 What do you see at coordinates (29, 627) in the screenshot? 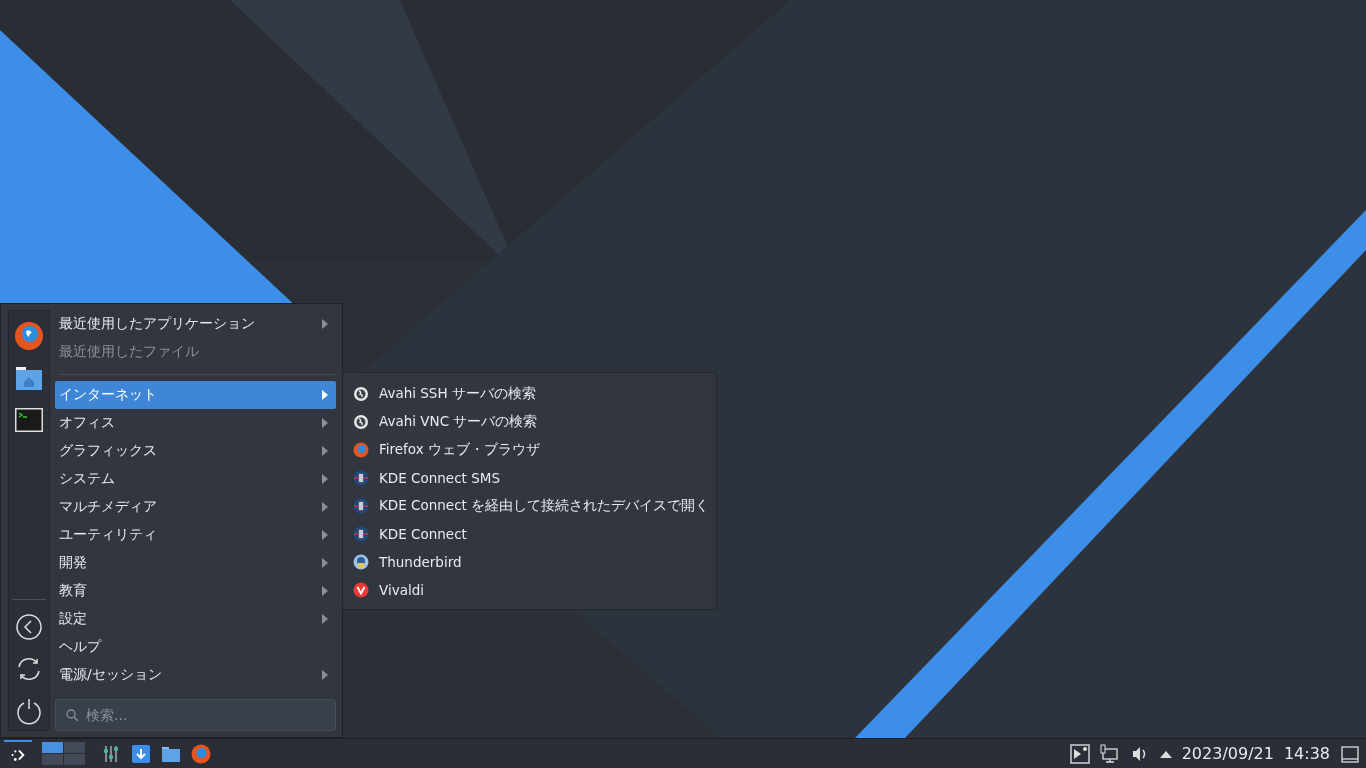
I see `back-icon` at bounding box center [29, 627].